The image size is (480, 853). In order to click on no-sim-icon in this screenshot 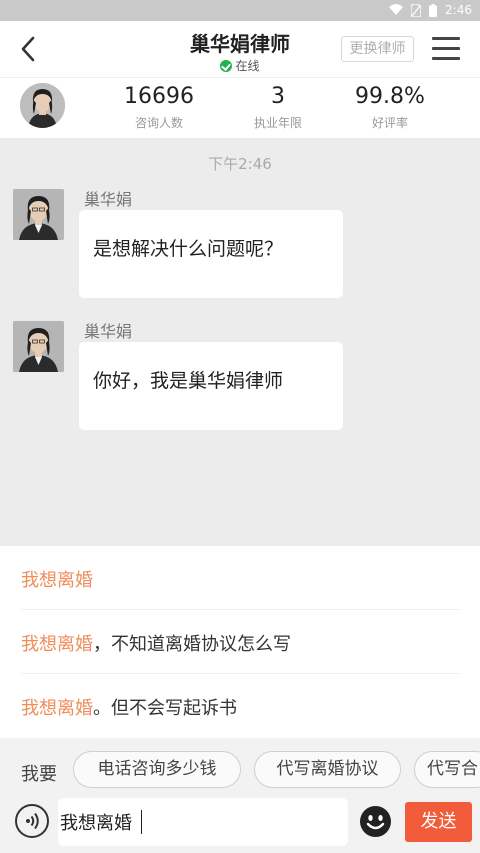, I will do `click(416, 10)`.